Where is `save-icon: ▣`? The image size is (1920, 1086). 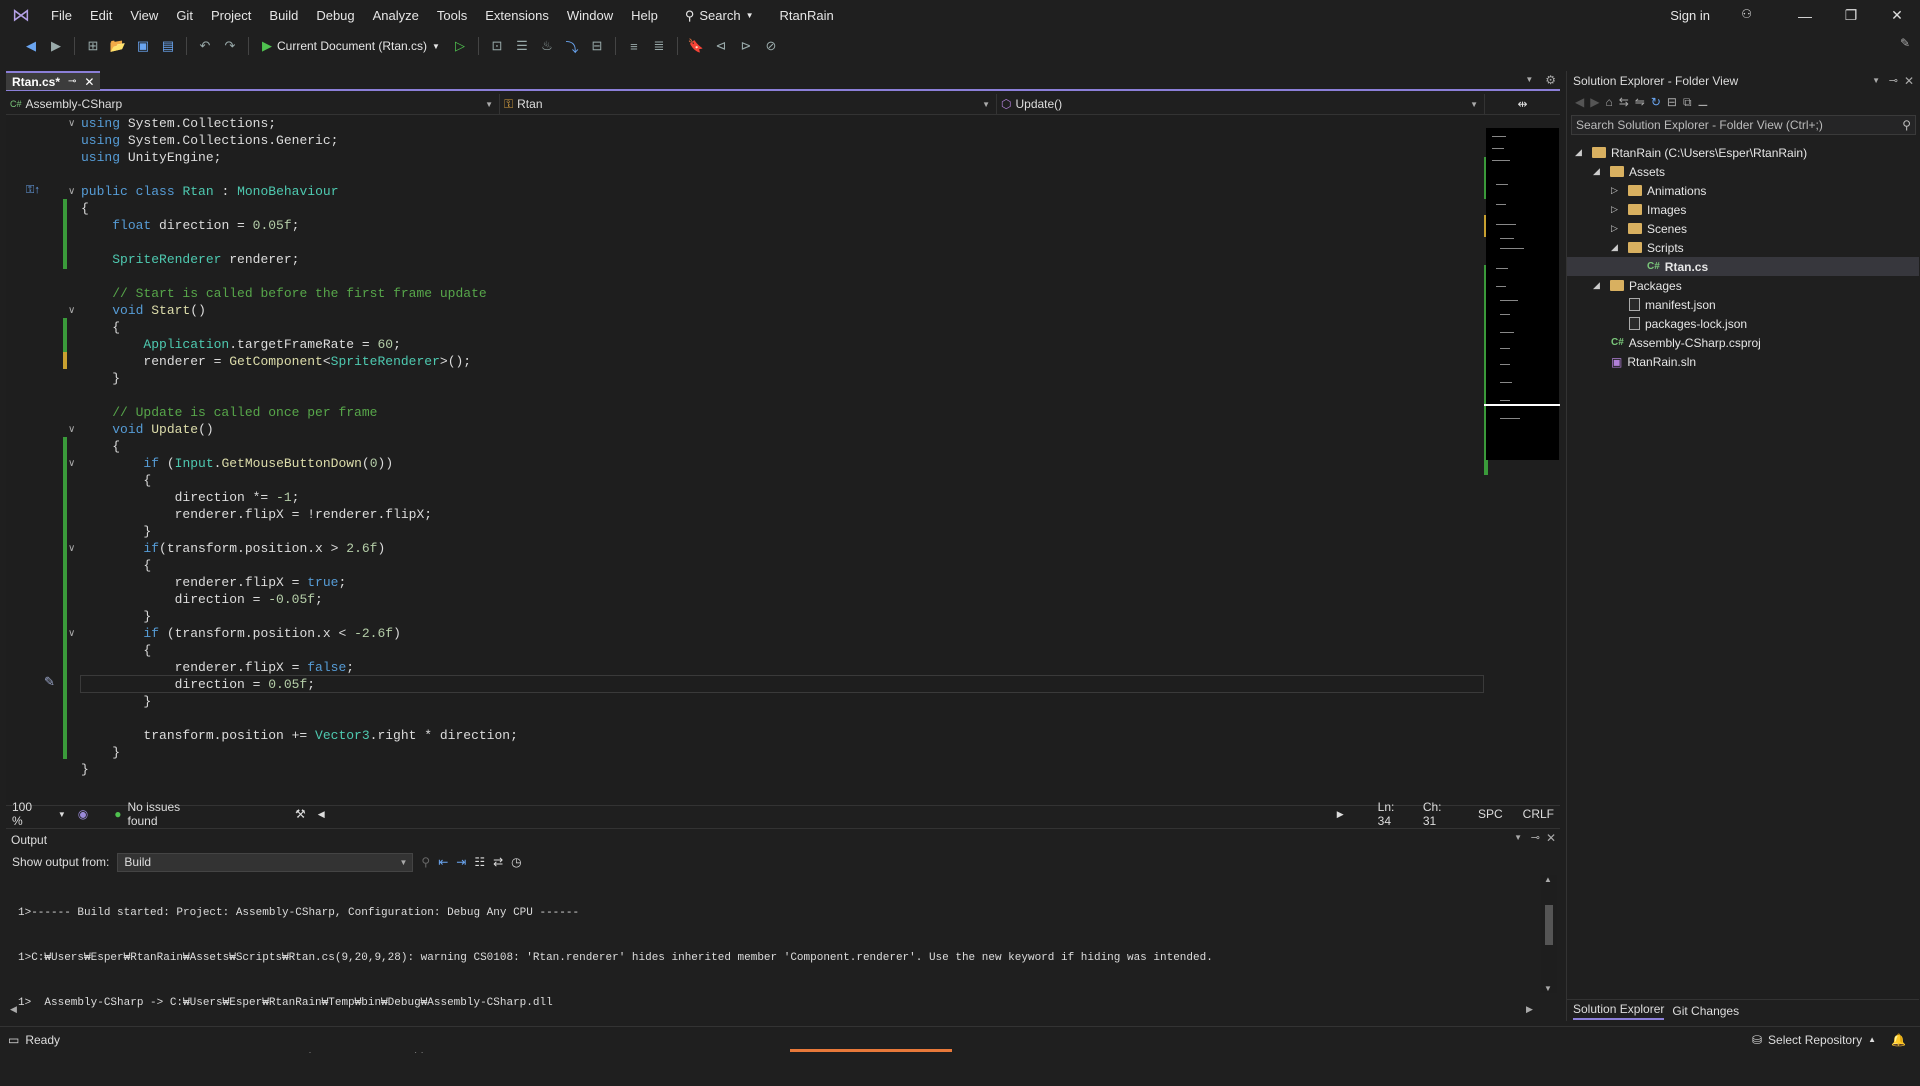 save-icon: ▣ is located at coordinates (143, 46).